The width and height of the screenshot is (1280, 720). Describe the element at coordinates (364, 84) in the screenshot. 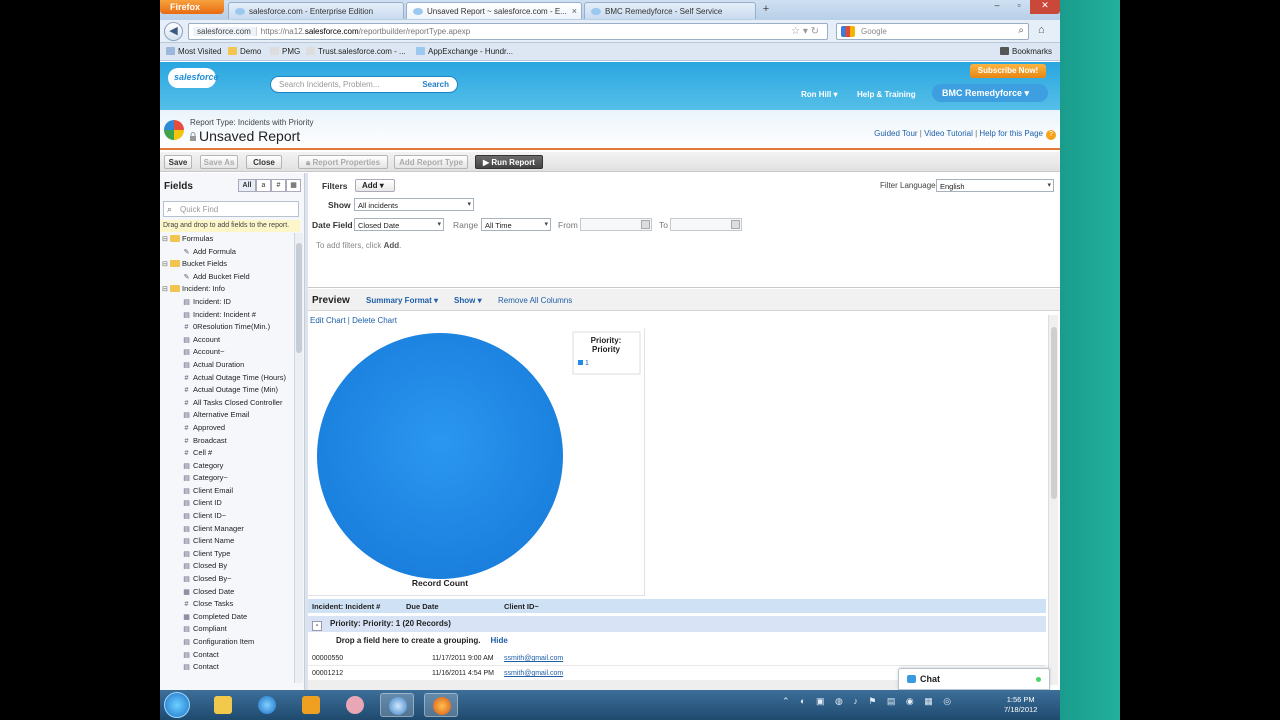

I see `sidebar-search-input: Search Incidents, Problem... Search` at that location.